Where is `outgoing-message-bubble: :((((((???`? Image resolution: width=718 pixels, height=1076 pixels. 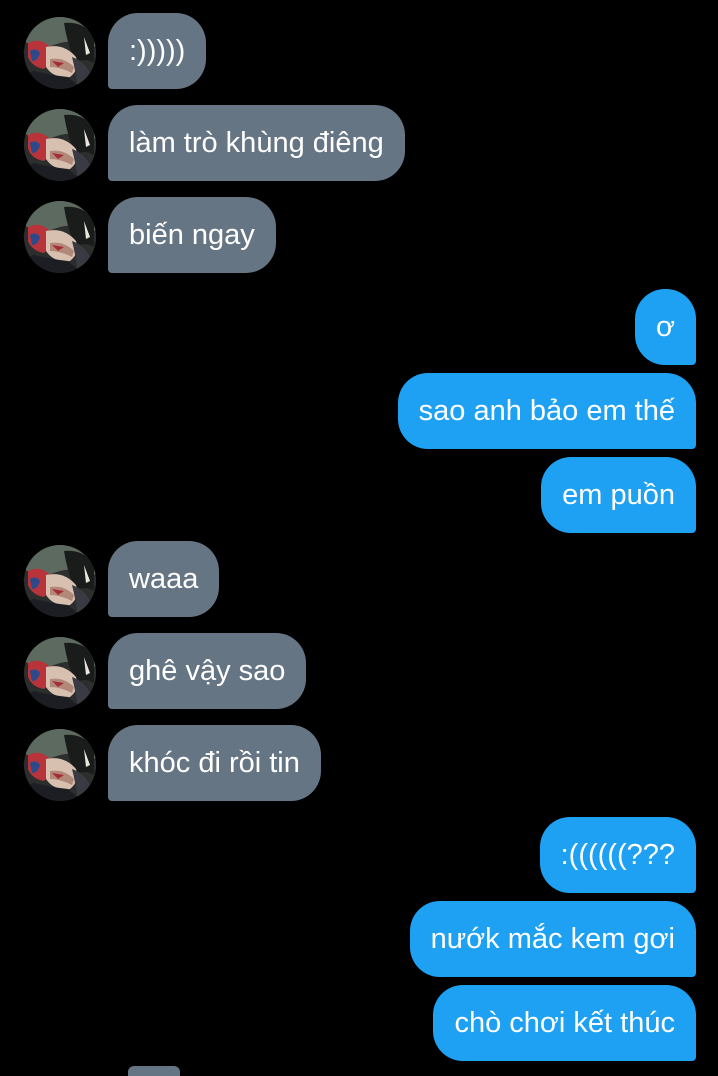
outgoing-message-bubble: :((((((??? is located at coordinates (617, 855).